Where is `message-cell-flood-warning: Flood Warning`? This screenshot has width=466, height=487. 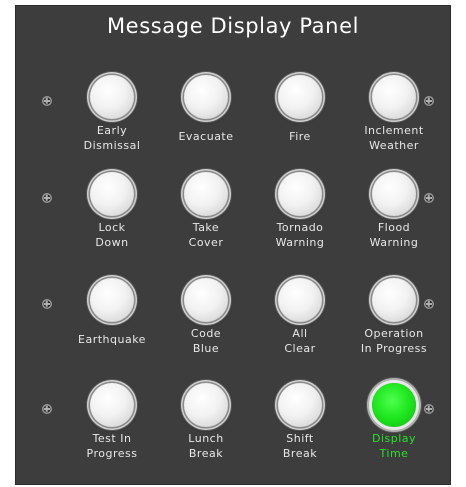
message-cell-flood-warning: Flood Warning is located at coordinates (394, 222).